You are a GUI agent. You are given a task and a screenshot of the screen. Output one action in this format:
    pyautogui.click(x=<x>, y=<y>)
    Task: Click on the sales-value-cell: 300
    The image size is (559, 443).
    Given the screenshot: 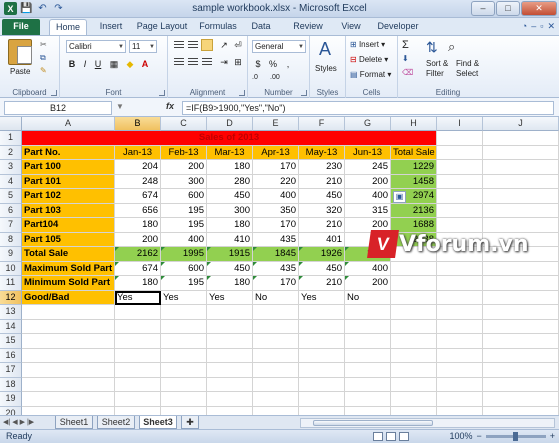 What is the action you would take?
    pyautogui.click(x=230, y=210)
    